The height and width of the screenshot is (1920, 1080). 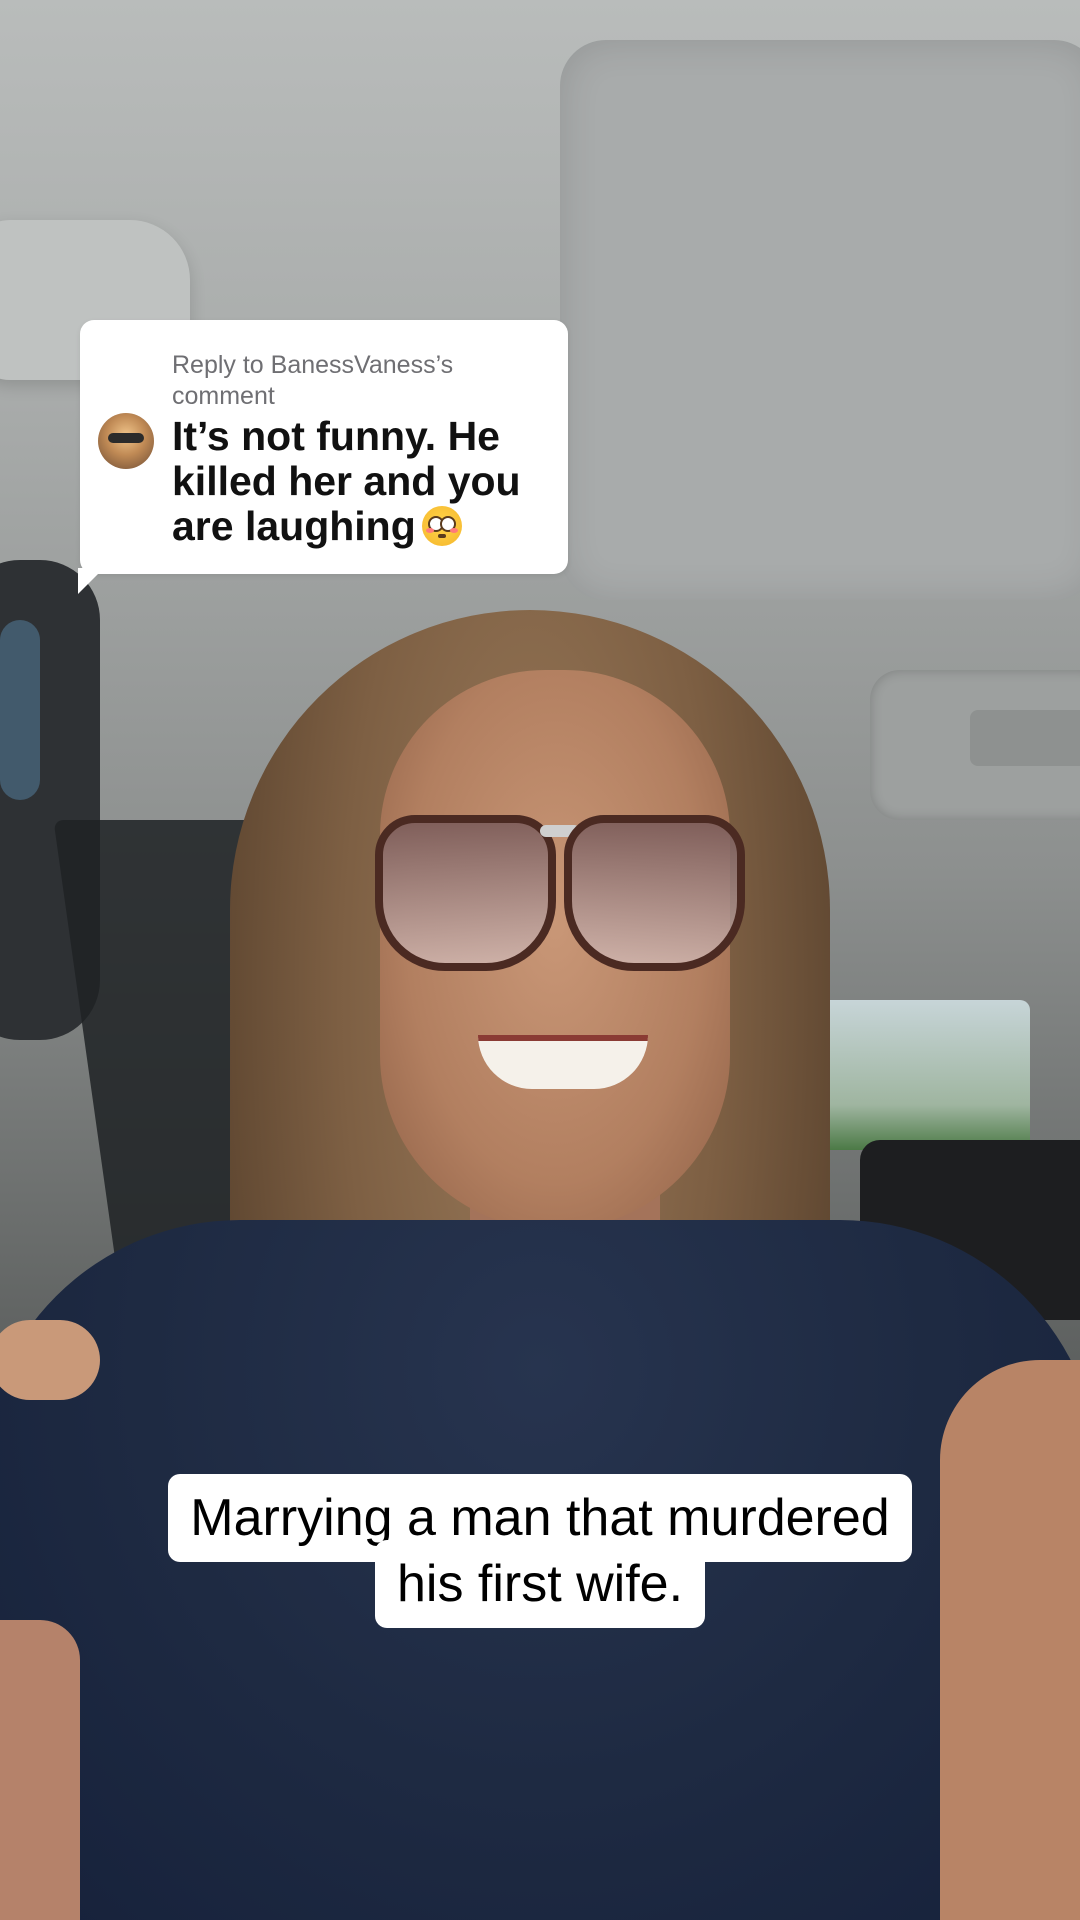 What do you see at coordinates (1010, 1640) in the screenshot?
I see `person-arm-right` at bounding box center [1010, 1640].